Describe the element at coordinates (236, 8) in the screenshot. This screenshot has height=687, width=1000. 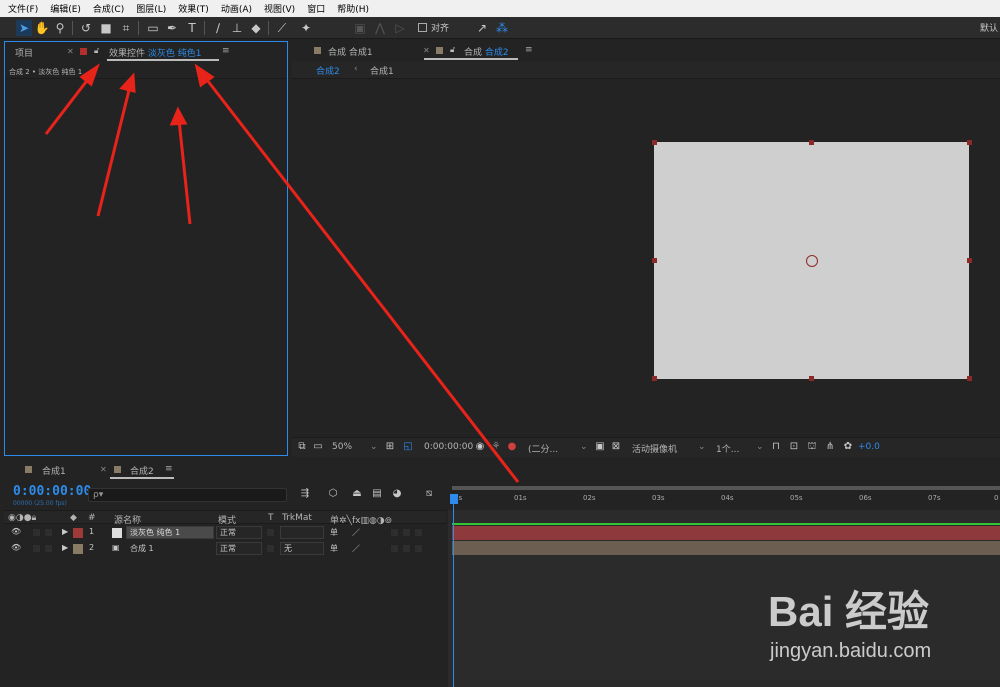
I see `menu-animation: 动画(A)` at that location.